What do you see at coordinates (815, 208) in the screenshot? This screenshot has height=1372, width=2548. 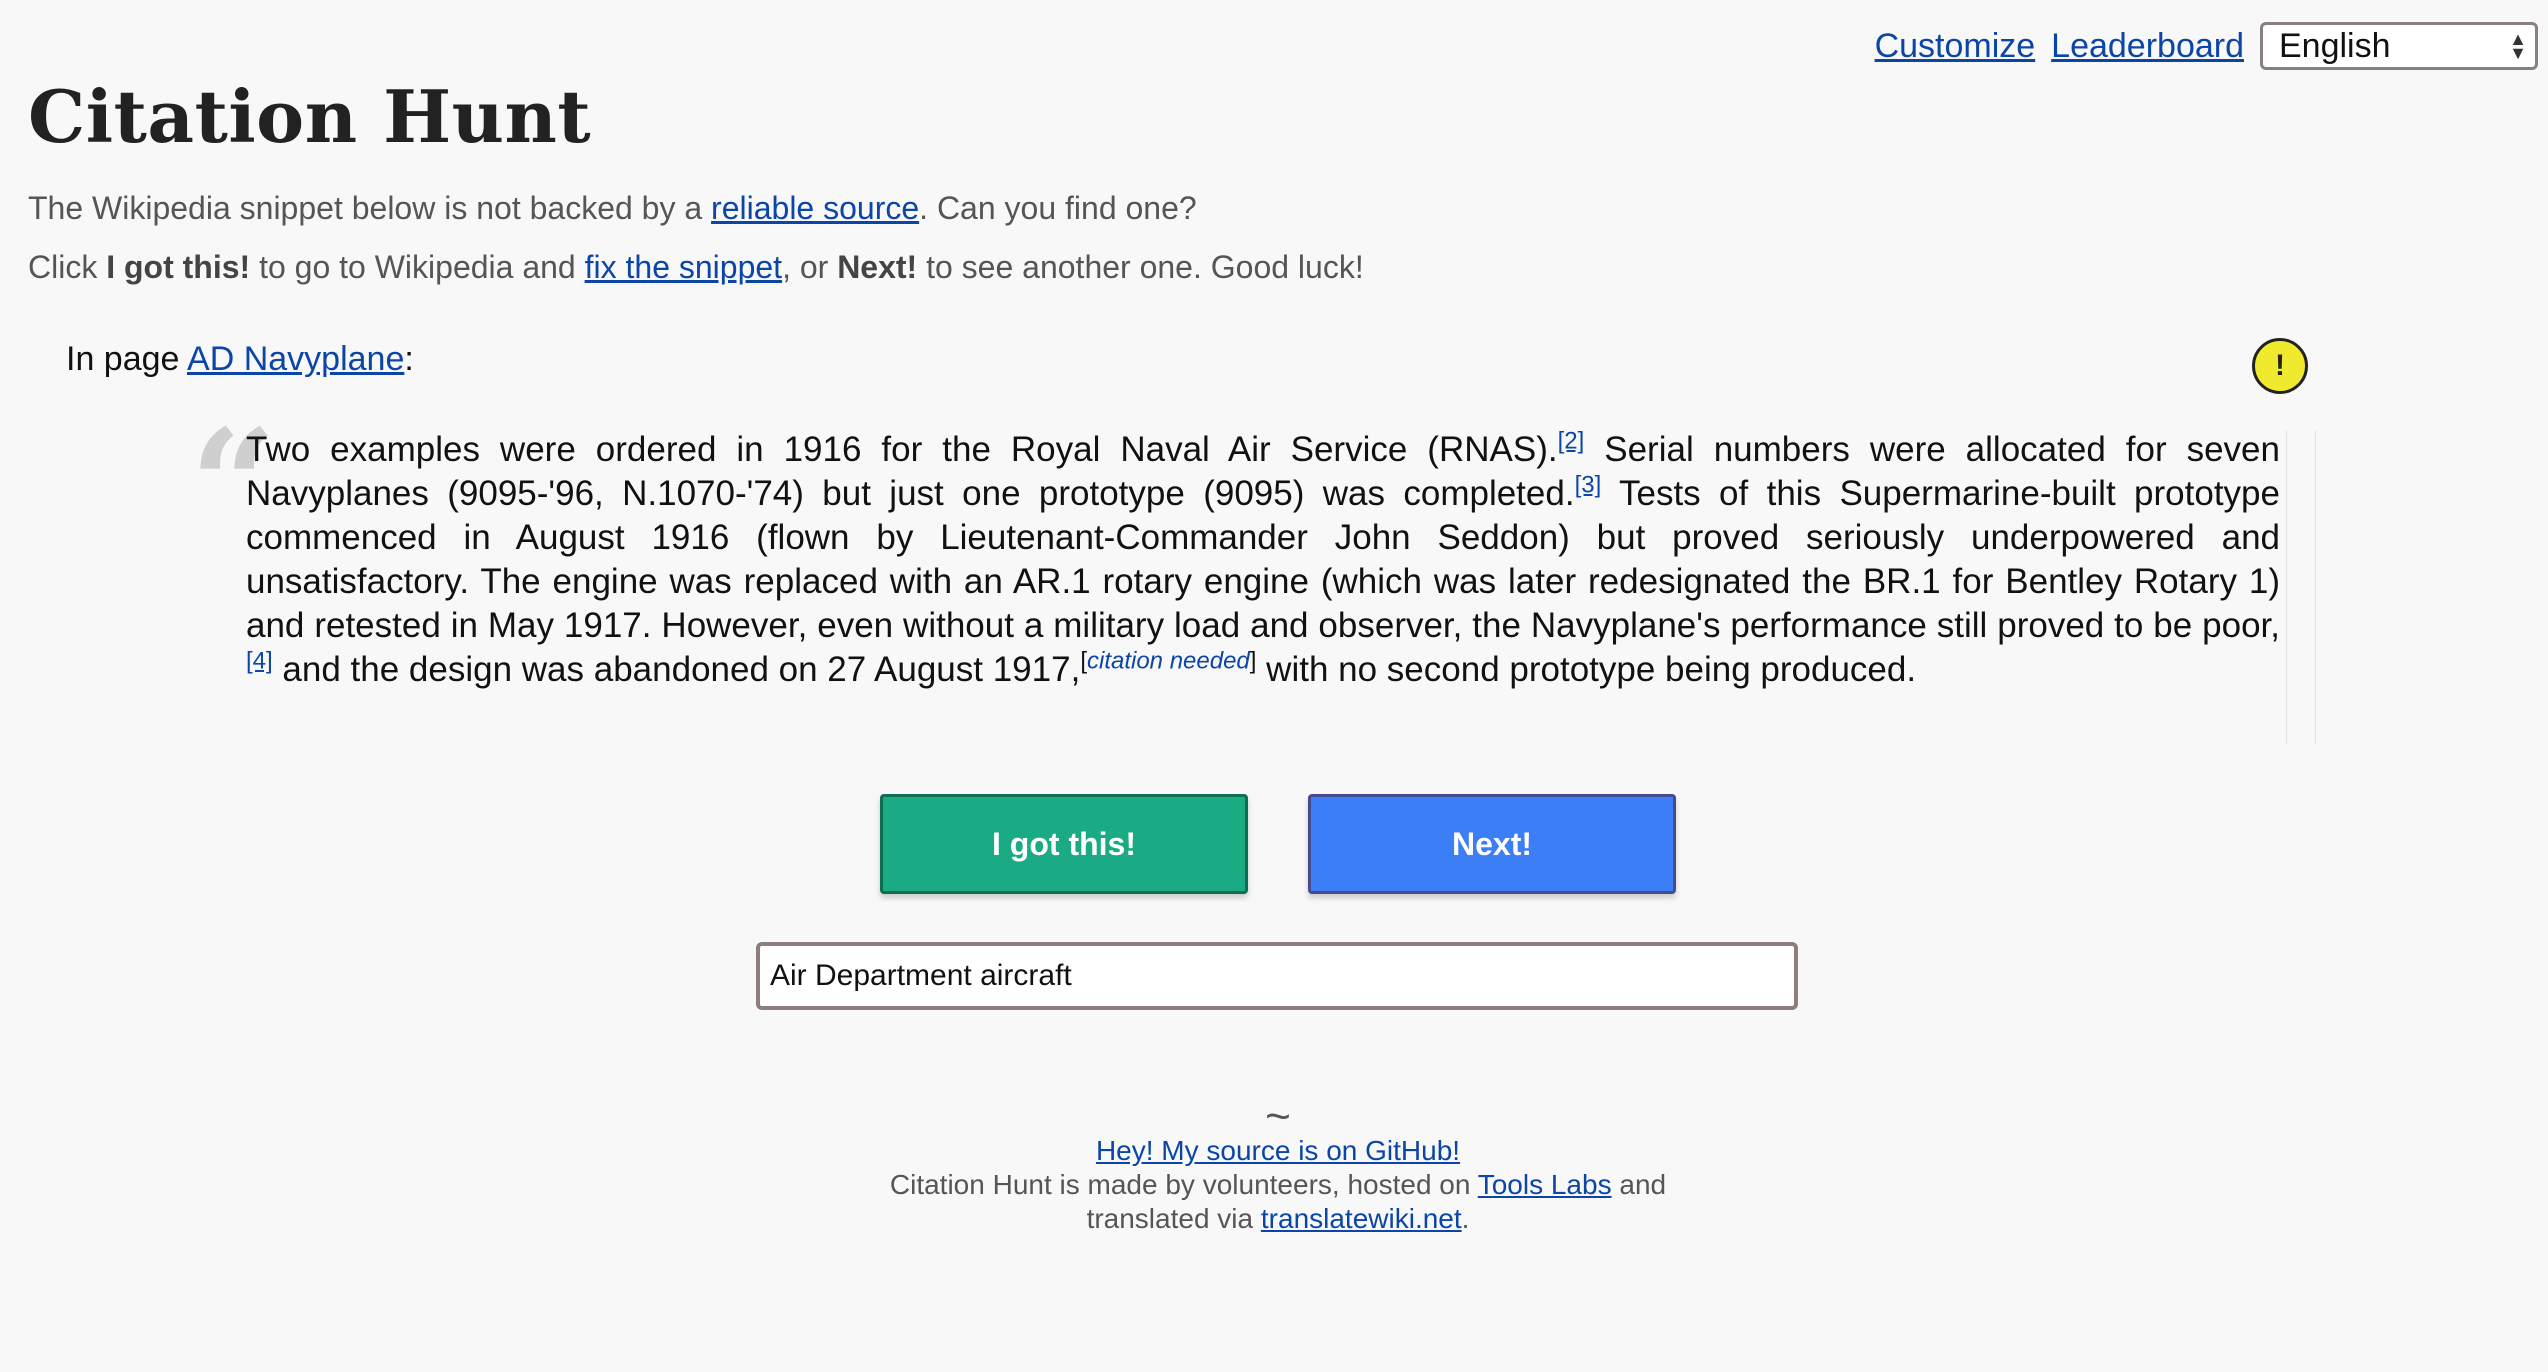 I see `reliable-source-link: reliable source` at bounding box center [815, 208].